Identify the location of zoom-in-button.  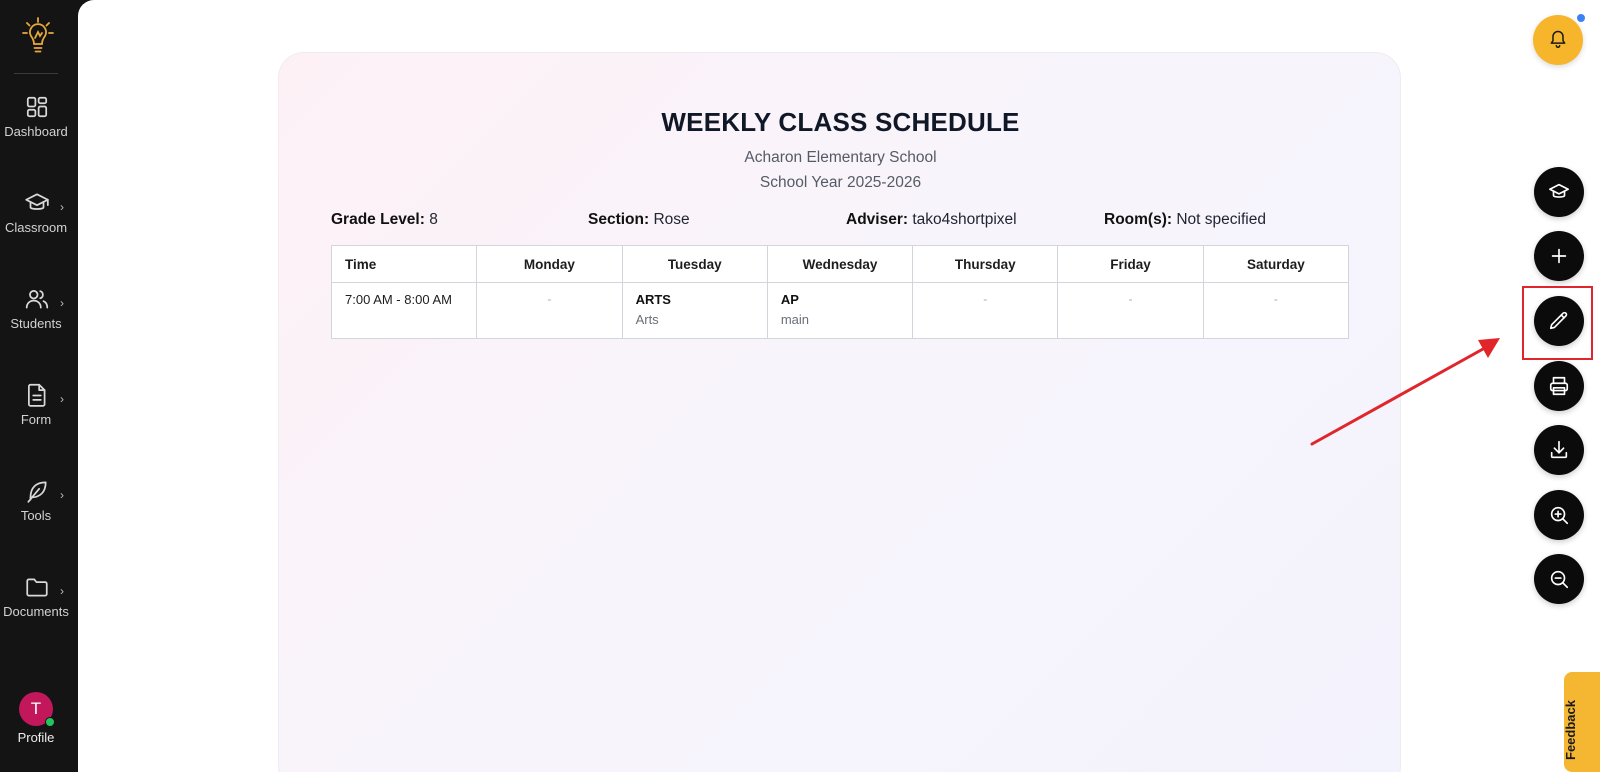
(1559, 515).